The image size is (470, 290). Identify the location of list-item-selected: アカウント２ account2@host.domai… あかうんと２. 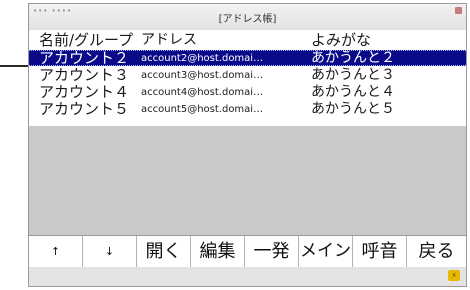
(247, 58).